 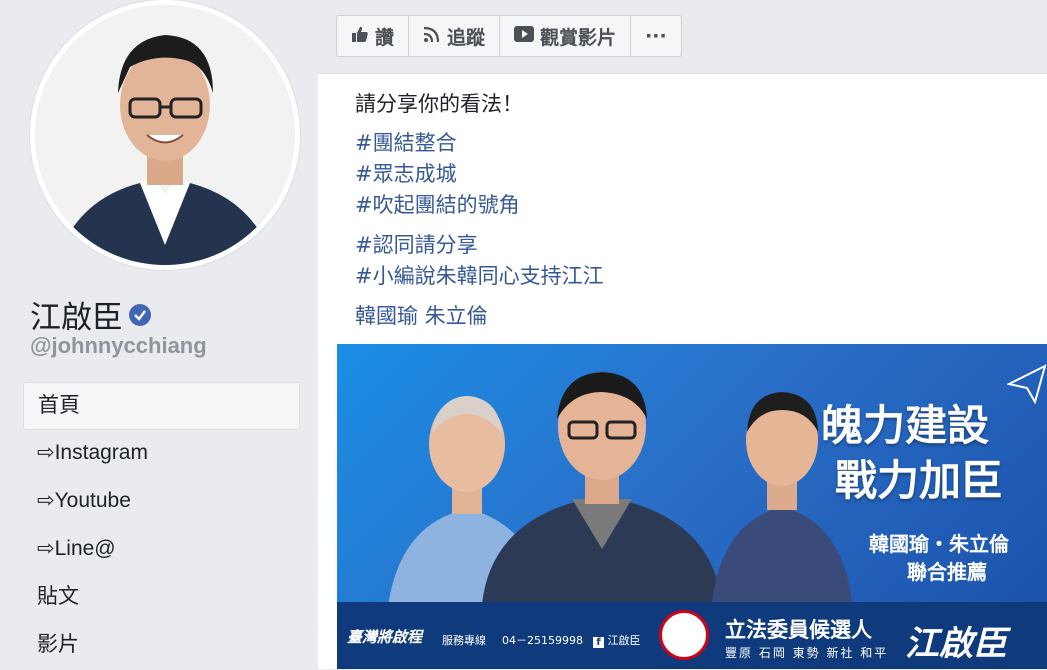 What do you see at coordinates (118, 346) in the screenshot?
I see `profile-handle: @johnnycchiang` at bounding box center [118, 346].